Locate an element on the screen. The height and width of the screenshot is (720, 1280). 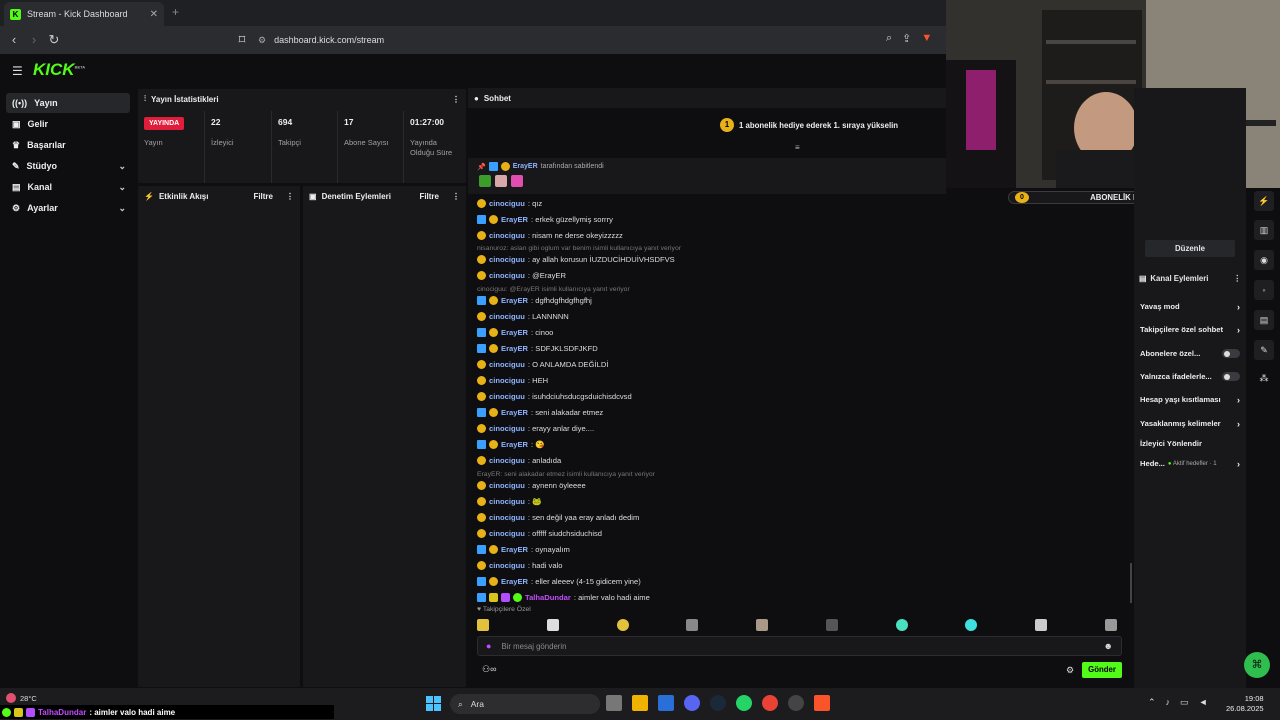
chat-input: ● Bir mesaj gönderin ☻ is located at coordinates (799, 646).